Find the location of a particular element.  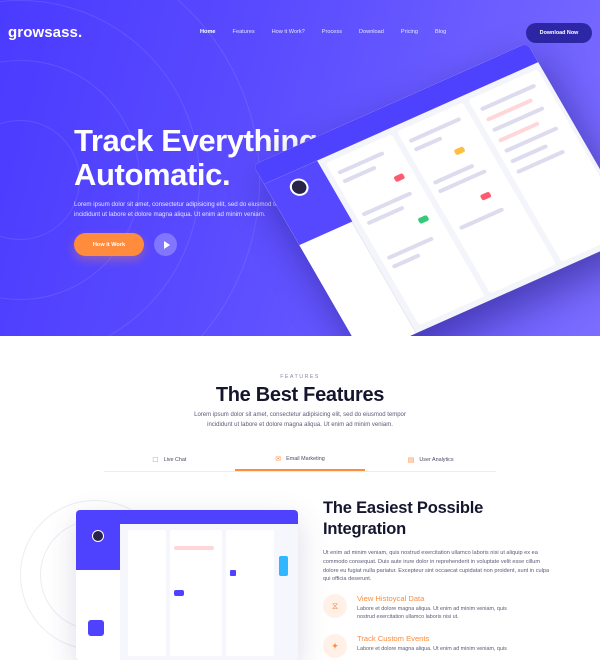

chat-icon: ☐ is located at coordinates (155, 460).